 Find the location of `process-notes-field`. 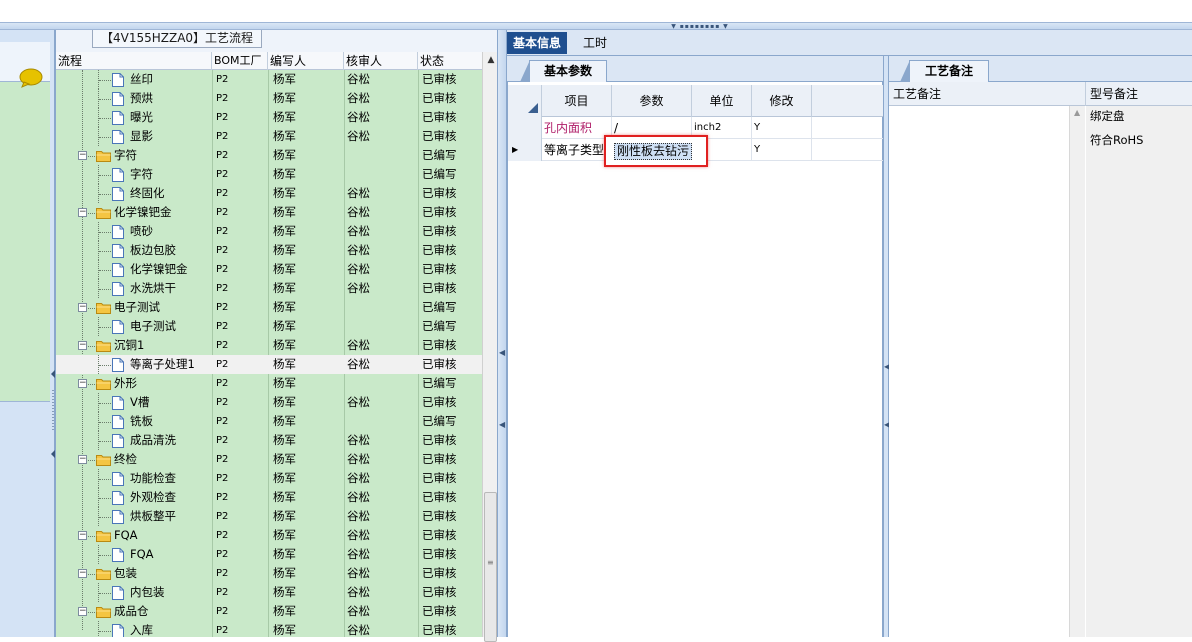

process-notes-field is located at coordinates (987, 371).